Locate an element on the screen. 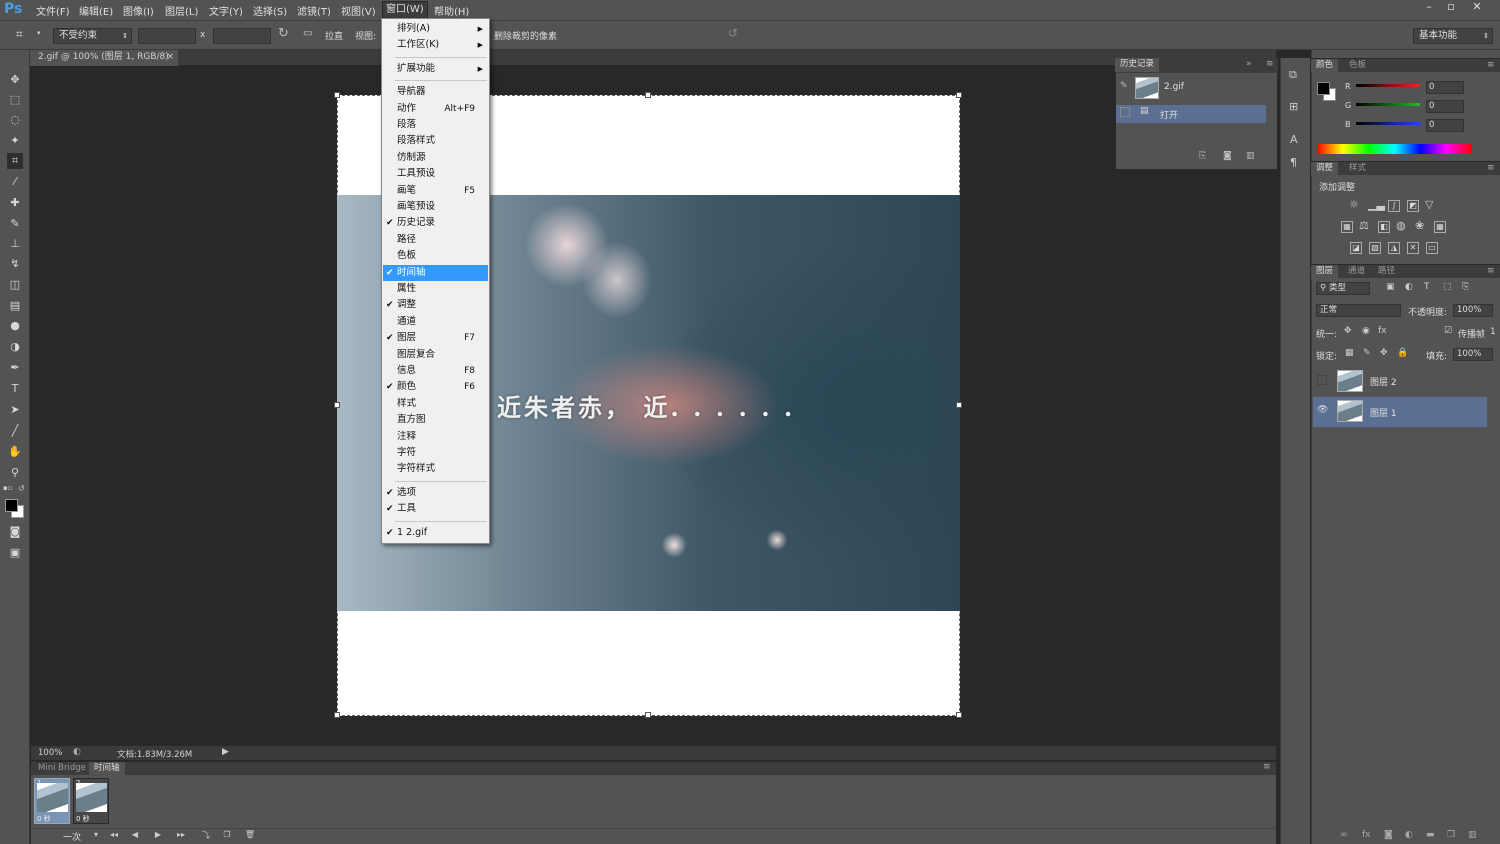 The height and width of the screenshot is (844, 1500). history-step-checkbox is located at coordinates (1125, 112).